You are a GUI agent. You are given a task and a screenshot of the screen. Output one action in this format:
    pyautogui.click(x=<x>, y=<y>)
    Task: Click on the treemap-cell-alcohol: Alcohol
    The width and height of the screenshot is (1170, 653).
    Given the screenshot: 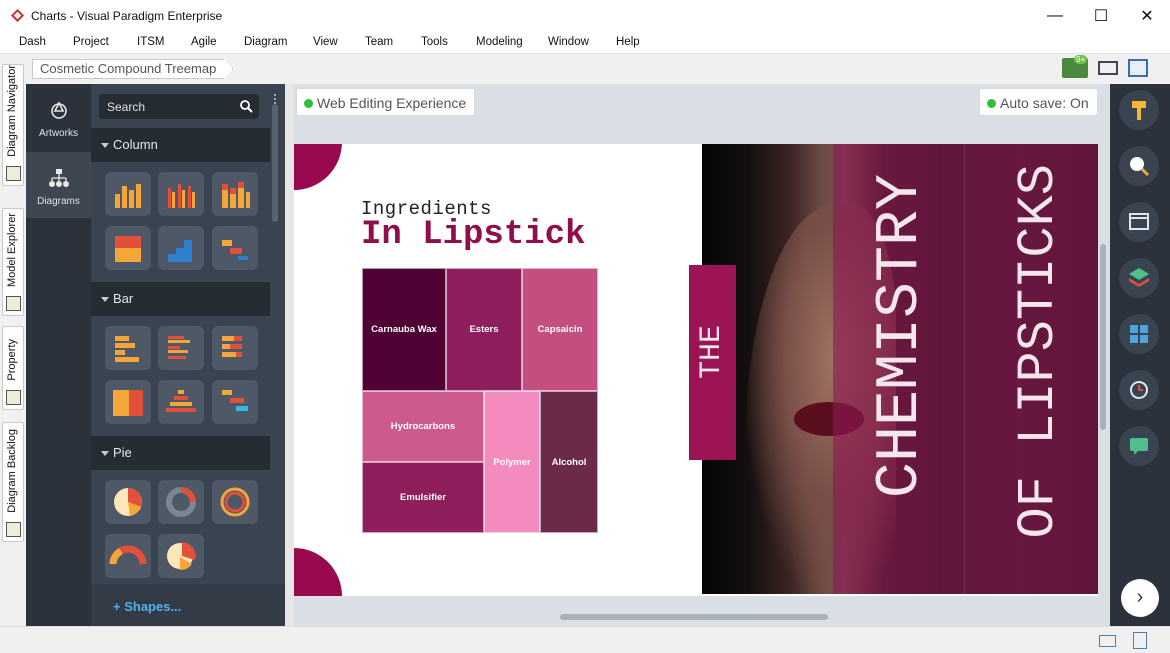 What is the action you would take?
    pyautogui.click(x=569, y=462)
    